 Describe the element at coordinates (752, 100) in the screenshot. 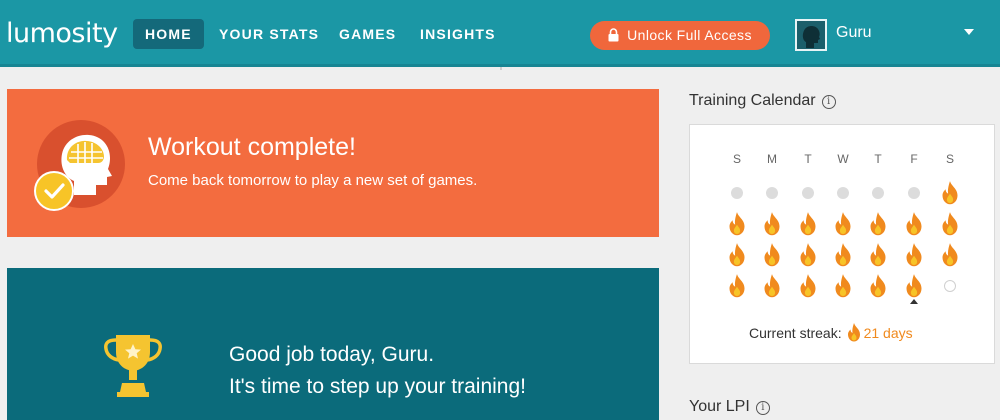

I see `training-calendar-title: Training Calendar` at that location.